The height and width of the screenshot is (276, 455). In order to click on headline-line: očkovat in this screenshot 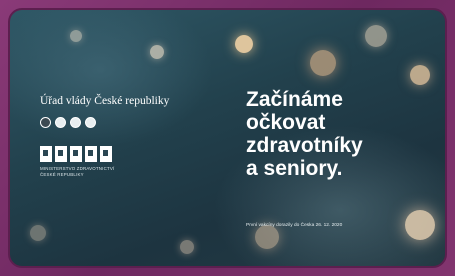, I will do `click(286, 122)`.